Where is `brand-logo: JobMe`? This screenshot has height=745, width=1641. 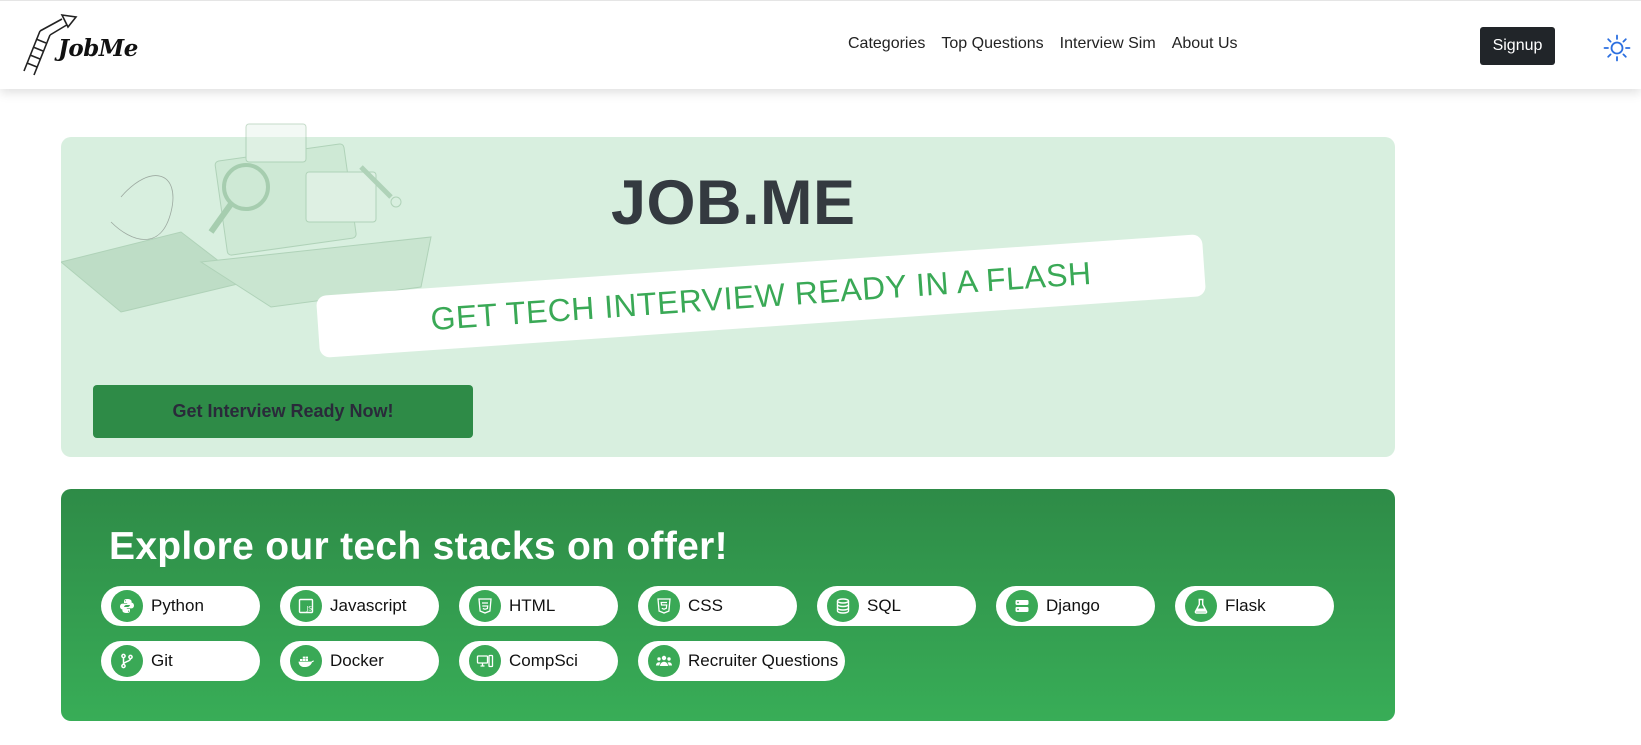 brand-logo: JobMe is located at coordinates (80, 45).